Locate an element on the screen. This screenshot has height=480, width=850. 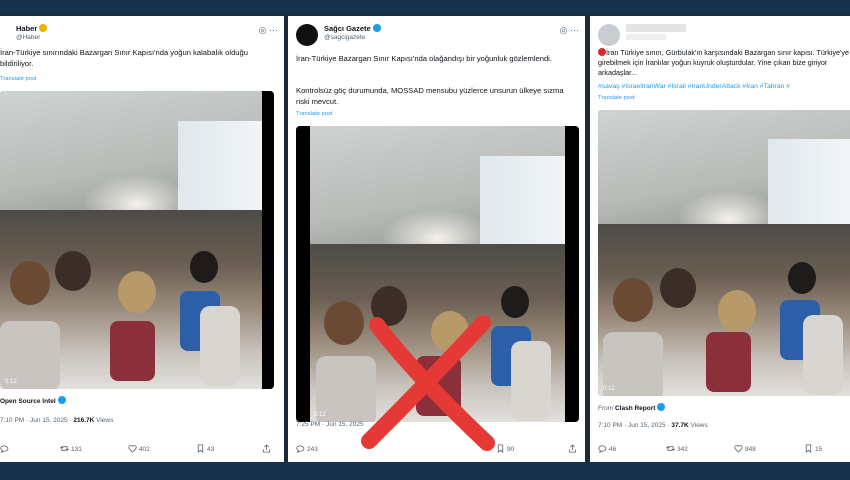
top-dark-band is located at coordinates (425, 7).